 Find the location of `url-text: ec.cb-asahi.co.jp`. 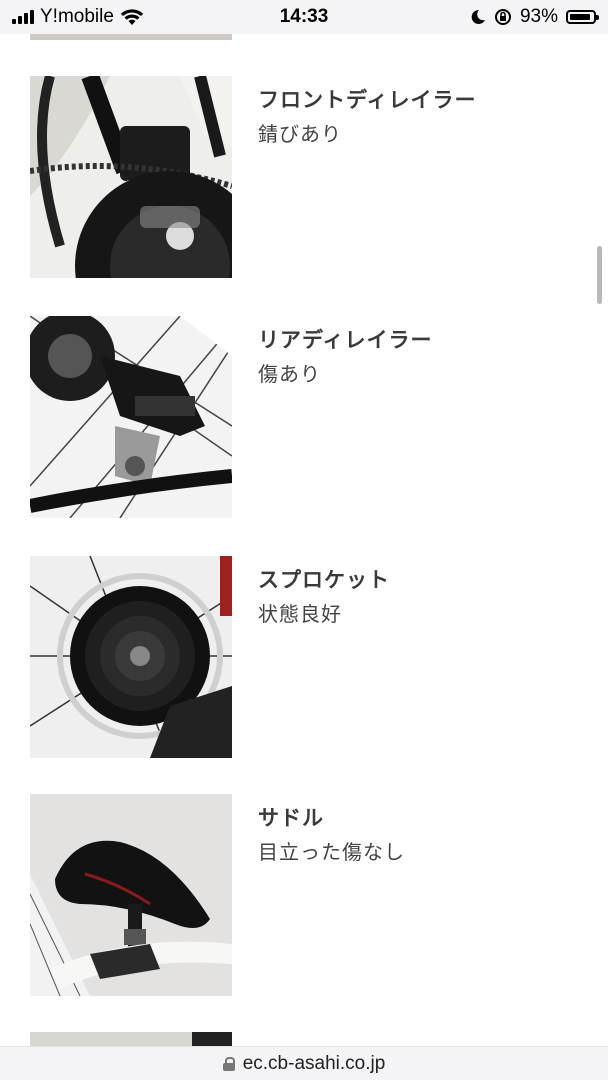

url-text: ec.cb-asahi.co.jp is located at coordinates (314, 1064).